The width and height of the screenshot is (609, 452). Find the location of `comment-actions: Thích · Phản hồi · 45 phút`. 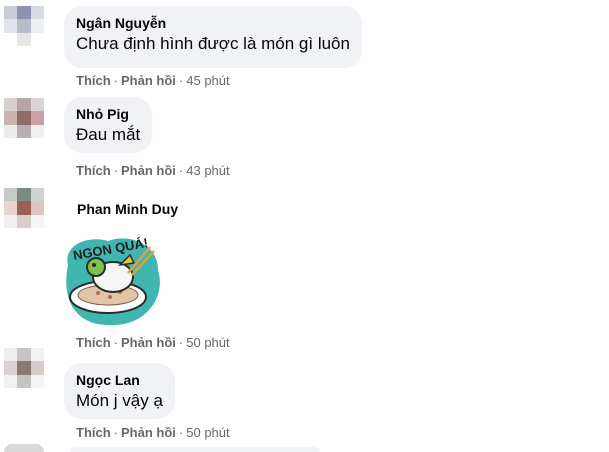

comment-actions: Thích · Phản hồi · 45 phút is located at coordinates (153, 81).